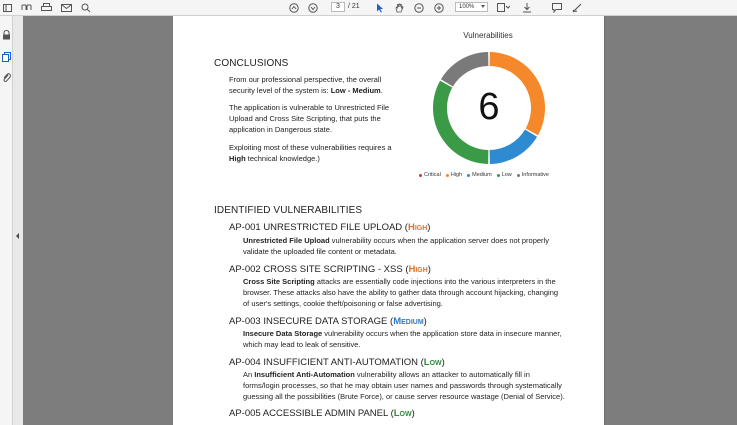 This screenshot has width=737, height=425. Describe the element at coordinates (464, 69) in the screenshot. I see `donut-slice-informative` at that location.